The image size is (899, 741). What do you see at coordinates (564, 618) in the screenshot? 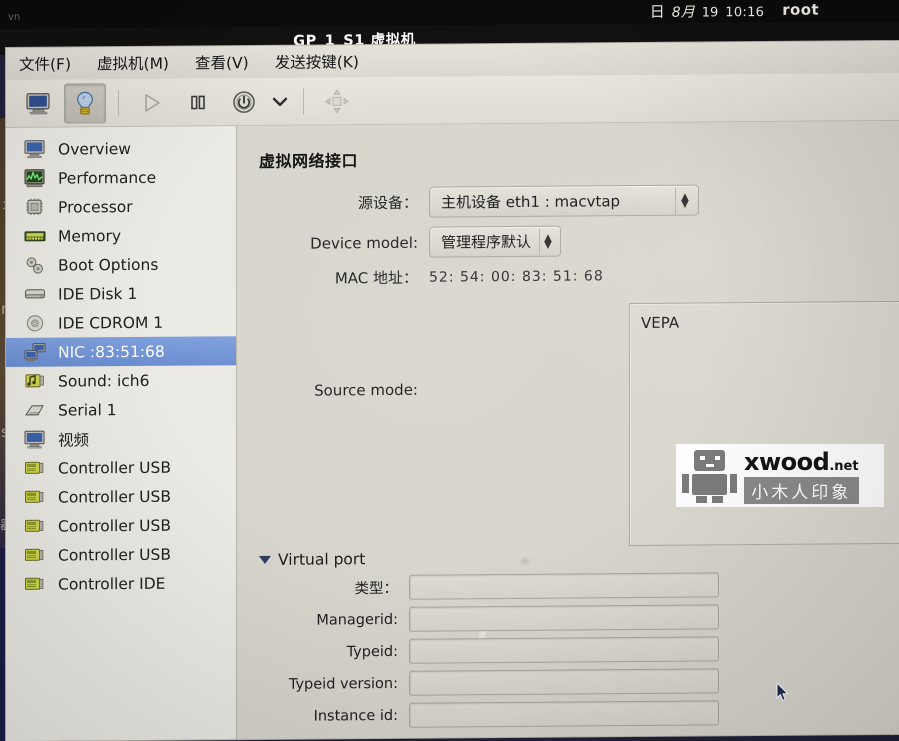
I see `virtual-port-managerid-input` at bounding box center [564, 618].